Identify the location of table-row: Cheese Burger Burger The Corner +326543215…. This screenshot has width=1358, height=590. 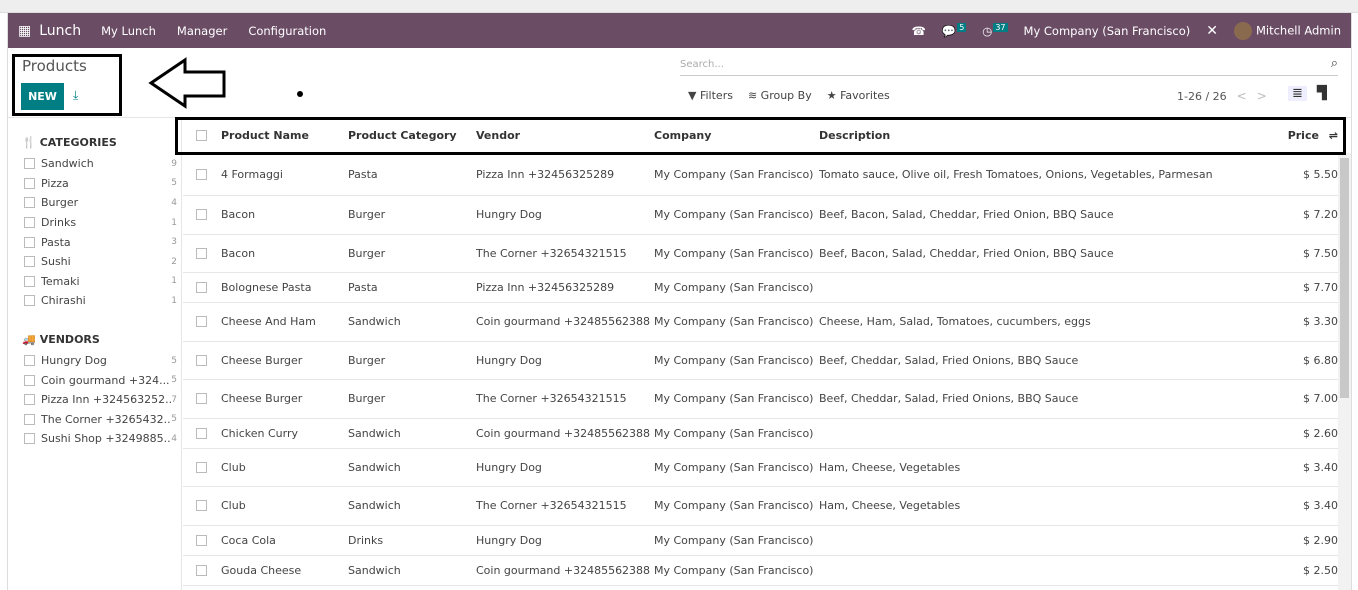
(760, 399).